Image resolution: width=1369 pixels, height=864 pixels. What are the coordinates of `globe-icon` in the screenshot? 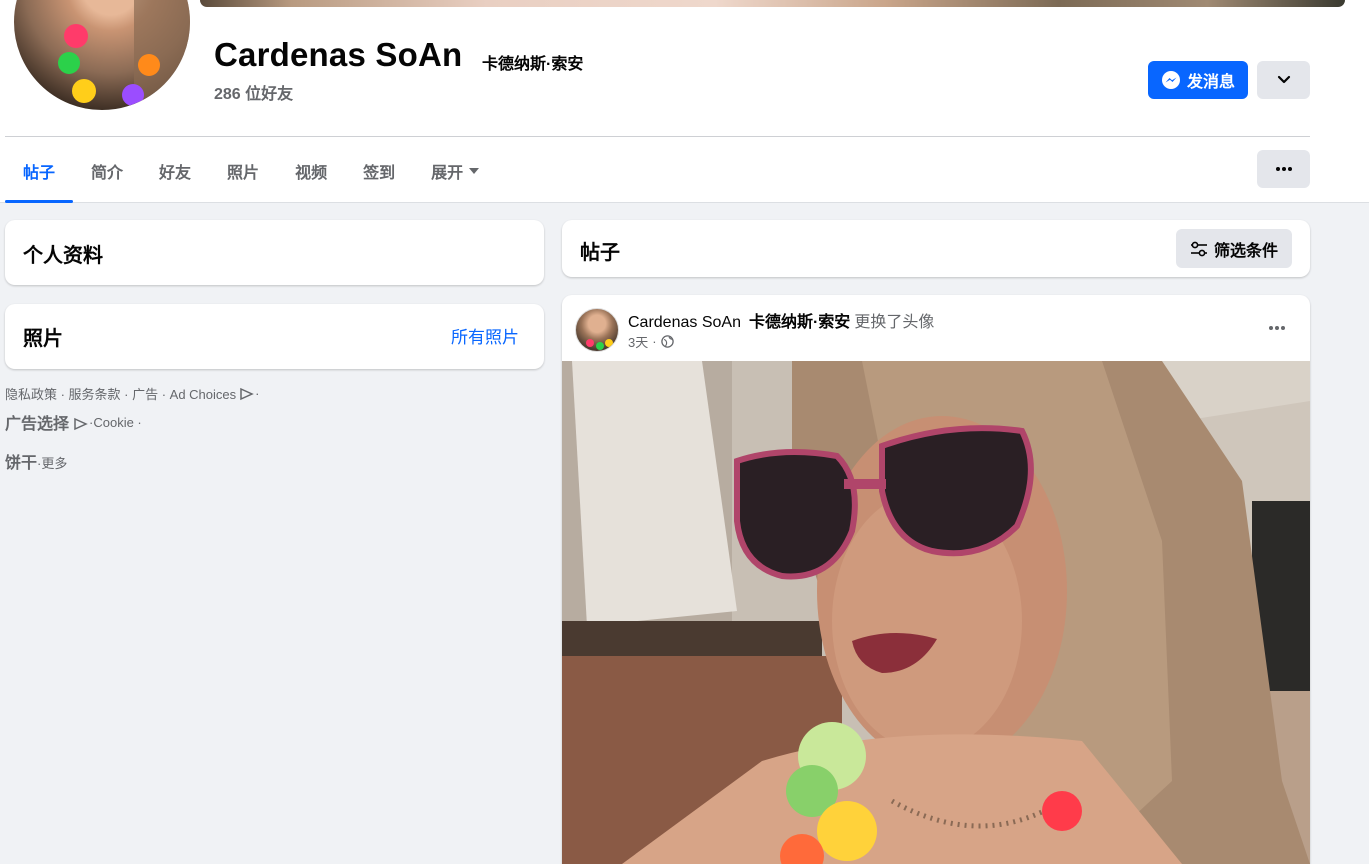 It's located at (667, 341).